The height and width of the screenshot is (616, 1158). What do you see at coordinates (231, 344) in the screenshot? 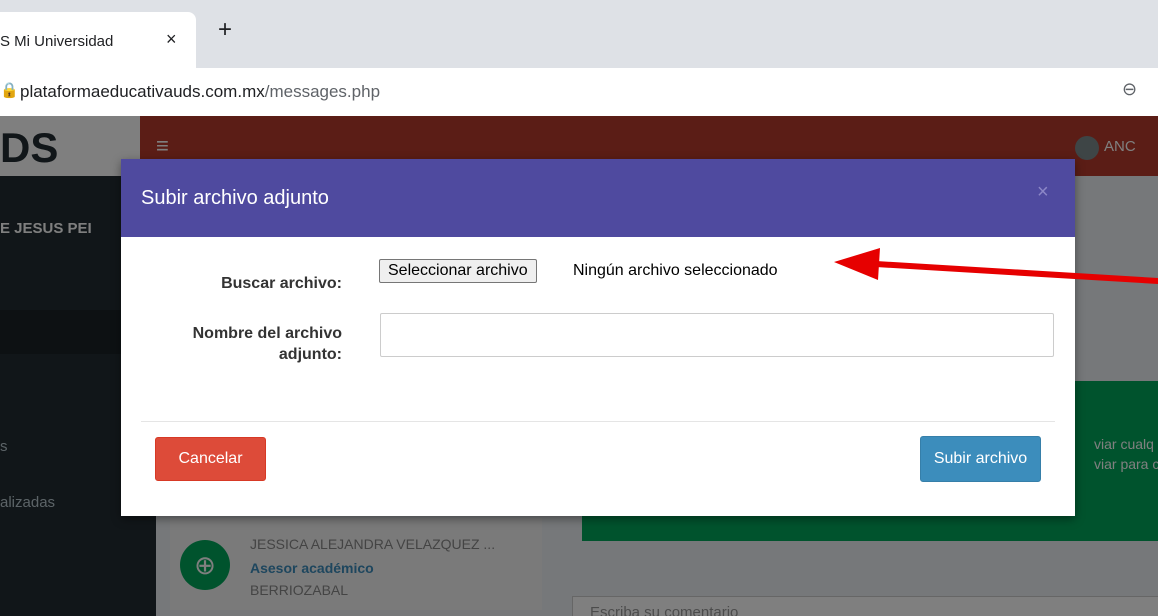
I see `attachment-name-label: Nombre del archivo adjunto:` at bounding box center [231, 344].